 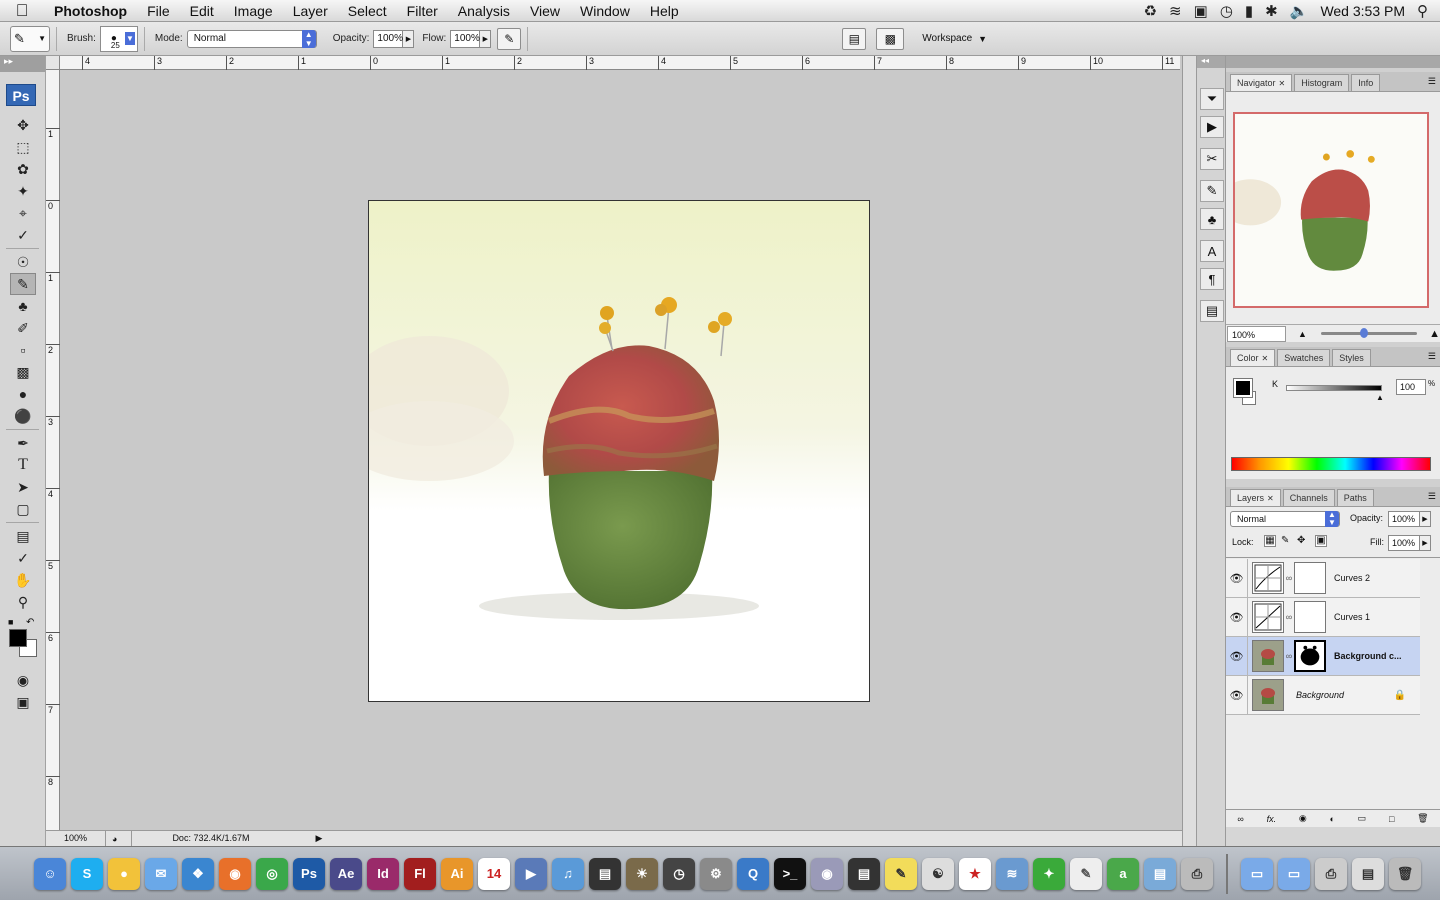 I want to click on flow-slider-button: ▶, so click(x=486, y=38).